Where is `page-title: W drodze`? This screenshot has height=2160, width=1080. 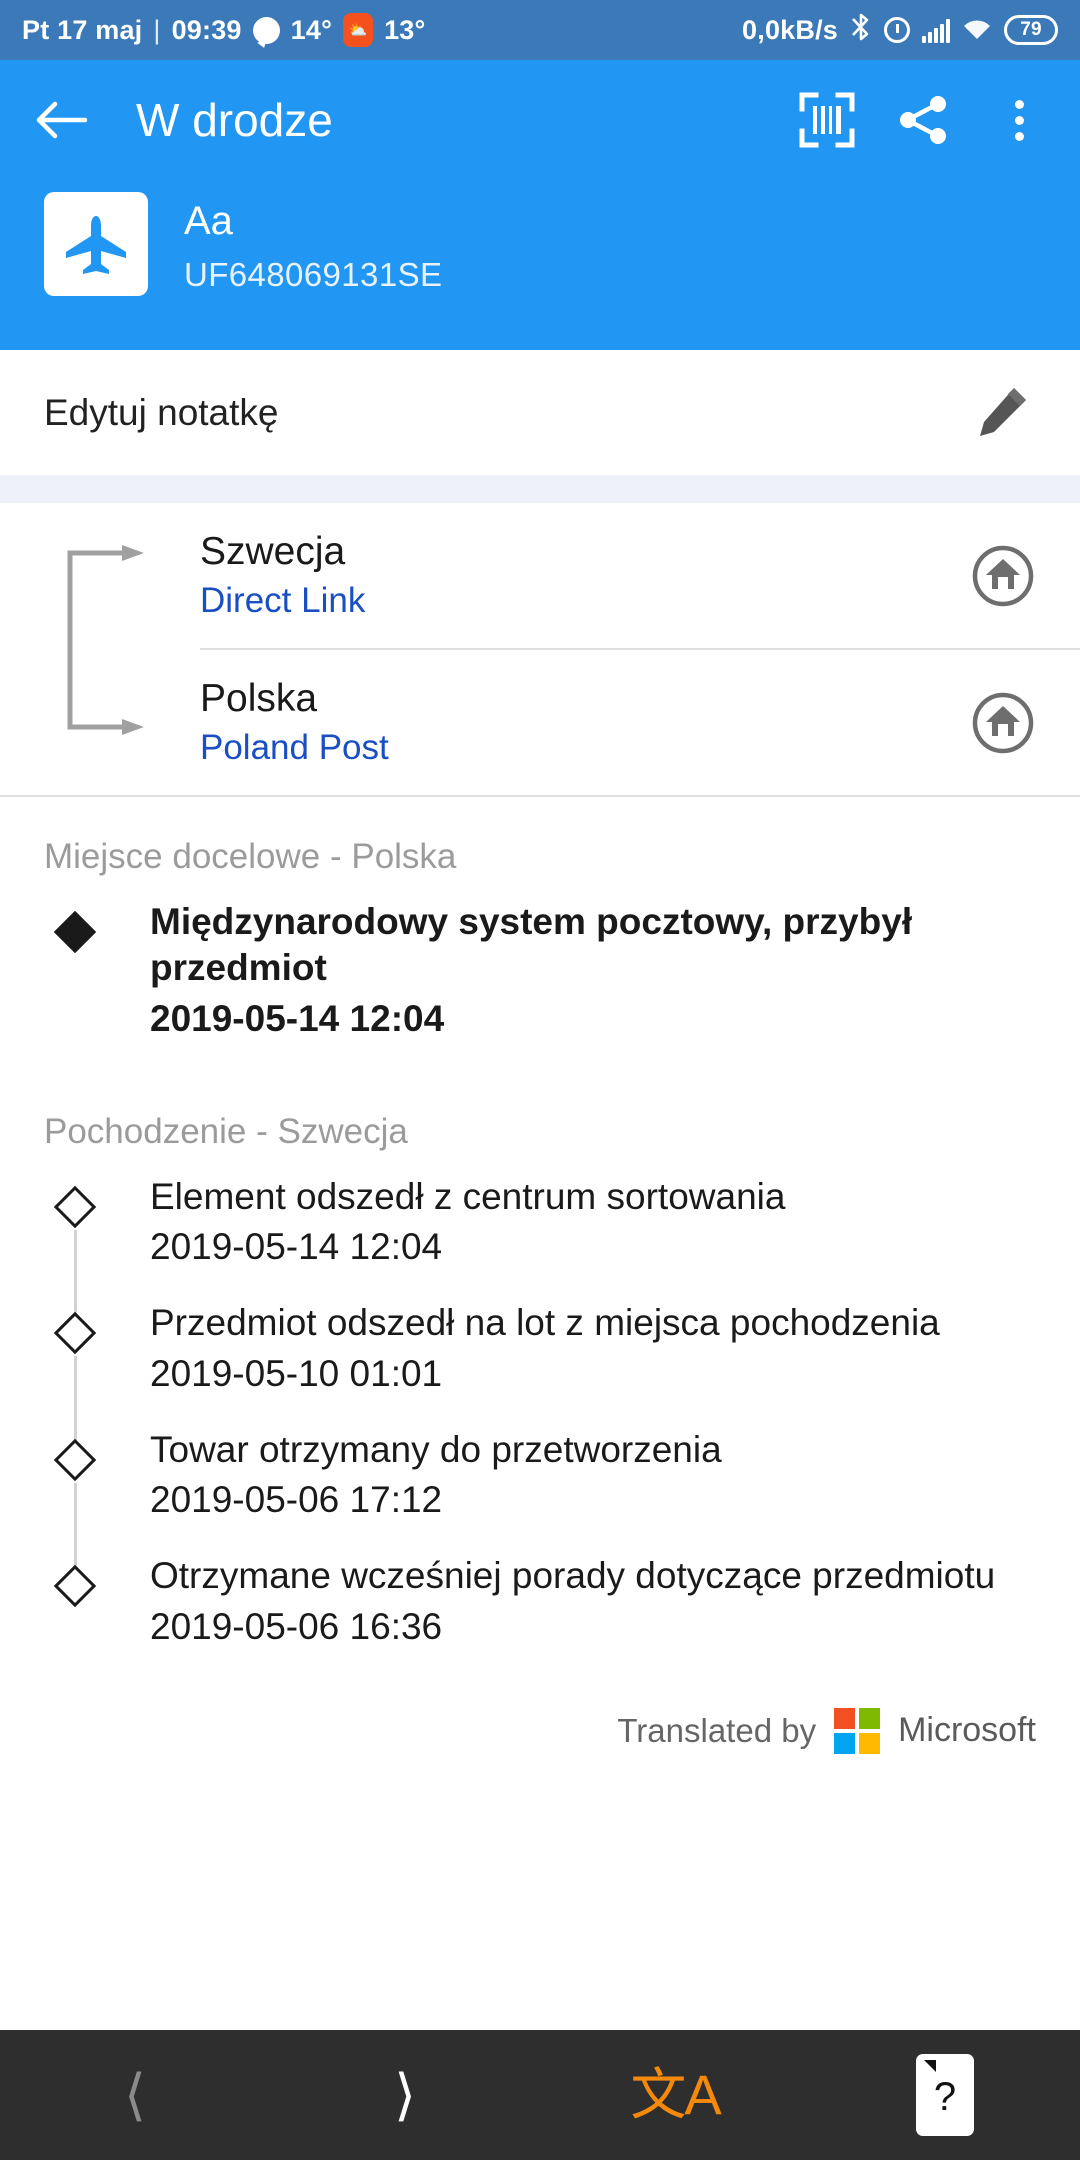 page-title: W drodze is located at coordinates (234, 120).